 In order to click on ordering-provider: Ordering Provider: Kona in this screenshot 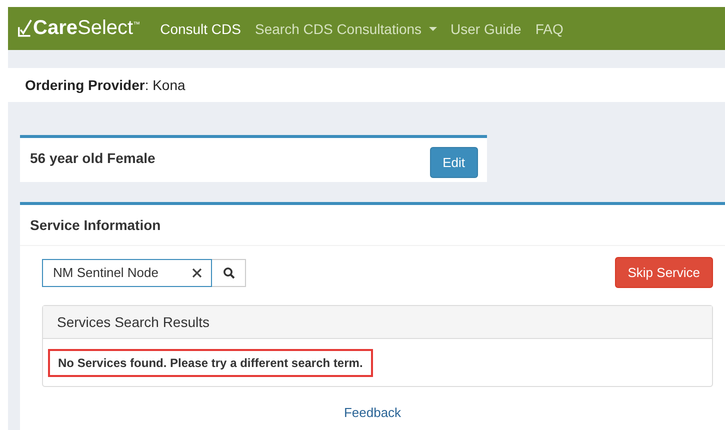, I will do `click(105, 85)`.